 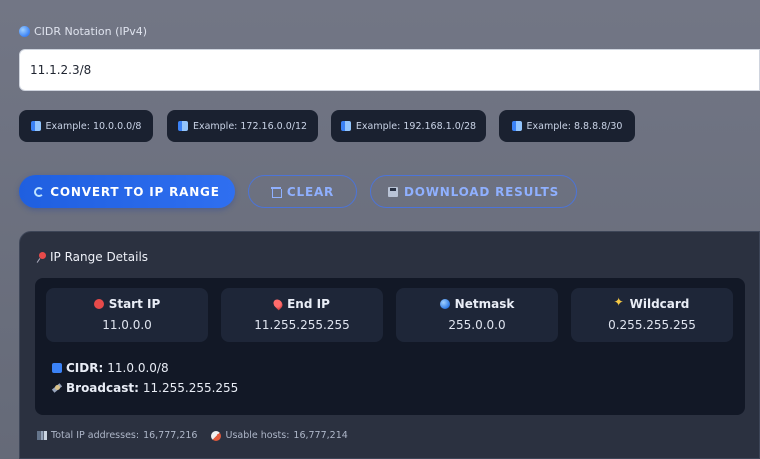 What do you see at coordinates (42, 435) in the screenshot?
I see `bar-chart-icon` at bounding box center [42, 435].